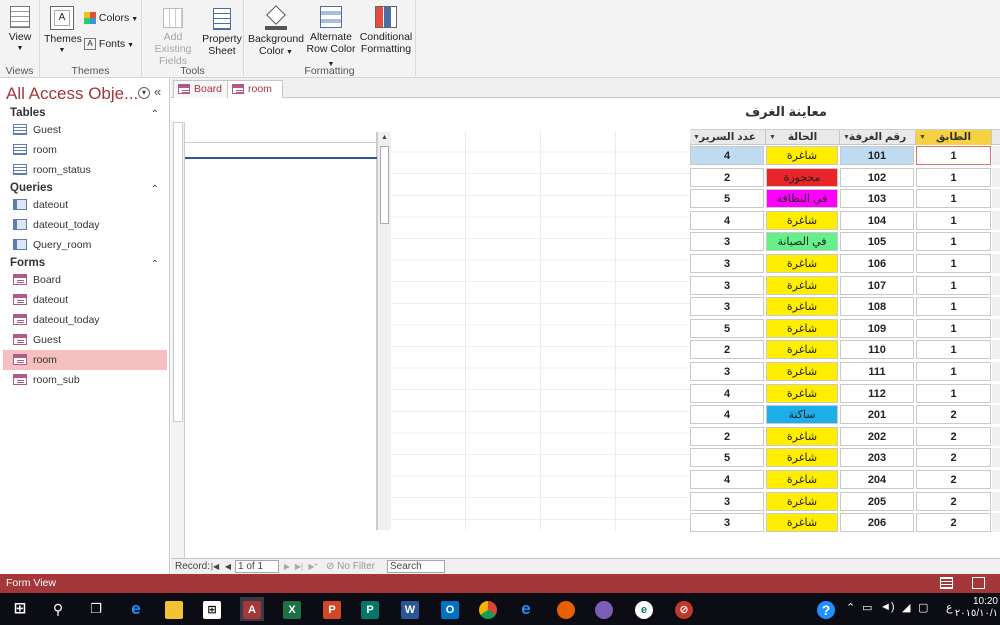 This screenshot has height=625, width=1000. What do you see at coordinates (85, 300) in the screenshot?
I see `nav-form-dateout: dateout` at bounding box center [85, 300].